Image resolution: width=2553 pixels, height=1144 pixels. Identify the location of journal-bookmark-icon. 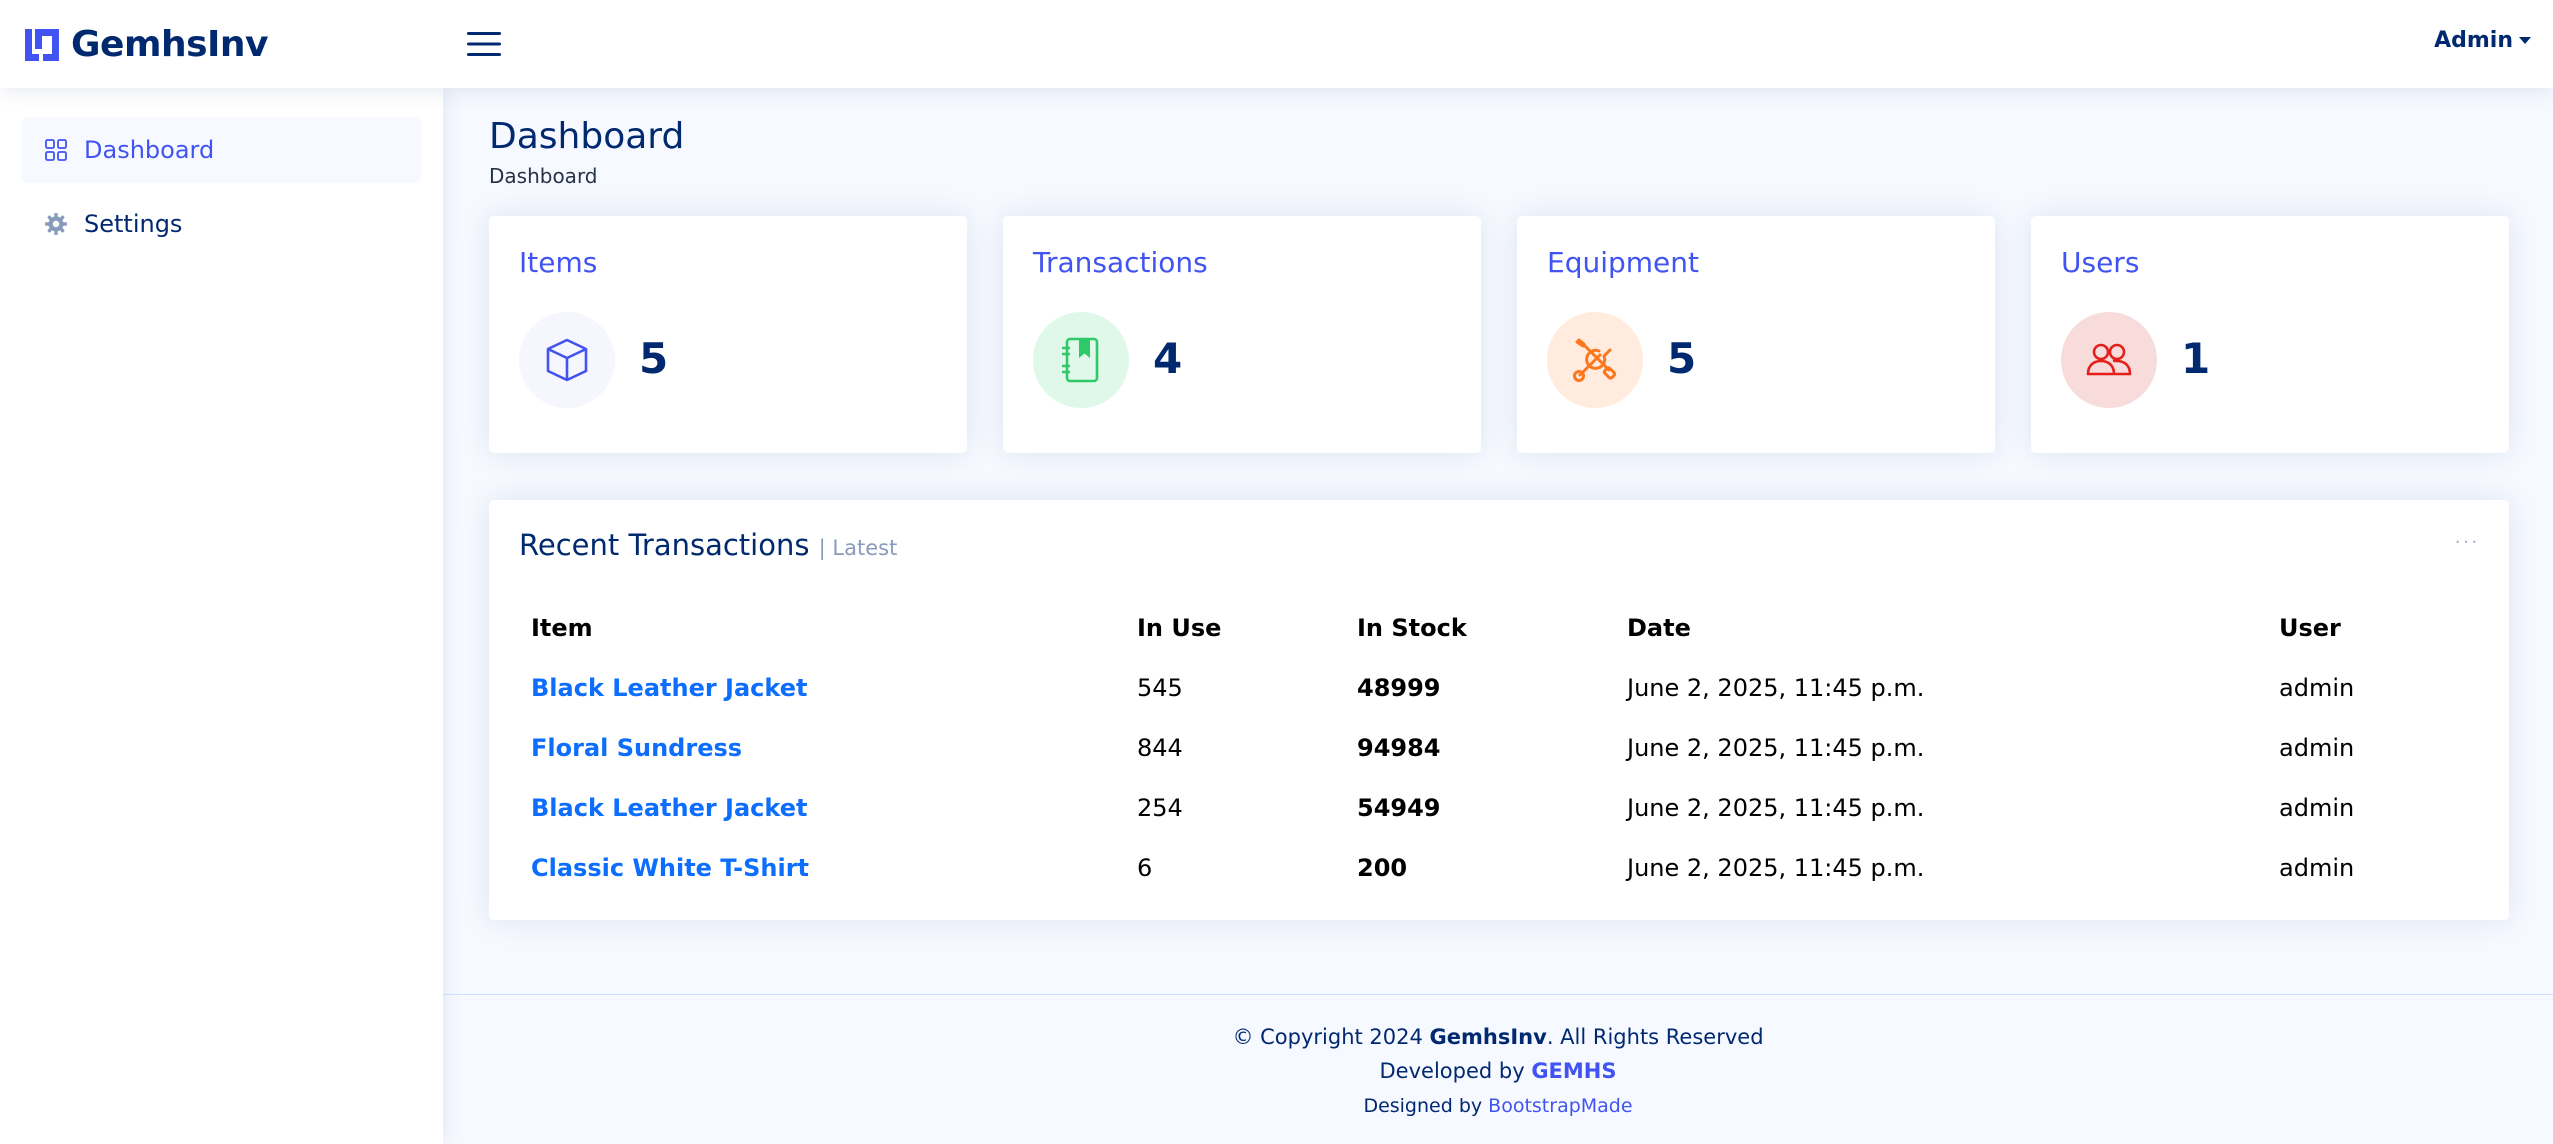
(1080, 360).